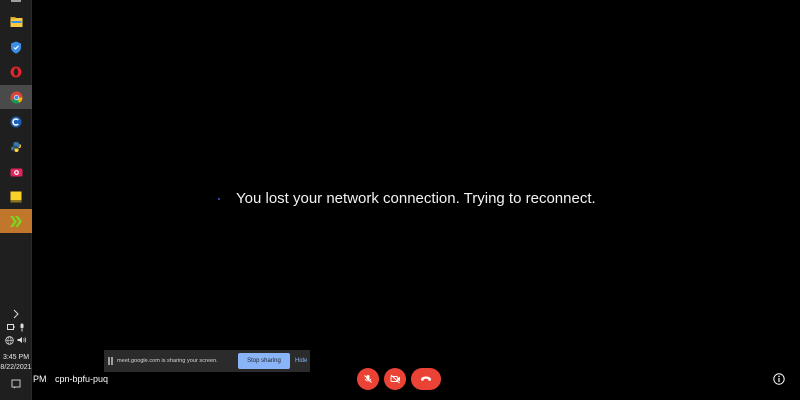  Describe the element at coordinates (11, 327) in the screenshot. I see `battery-icon` at that location.